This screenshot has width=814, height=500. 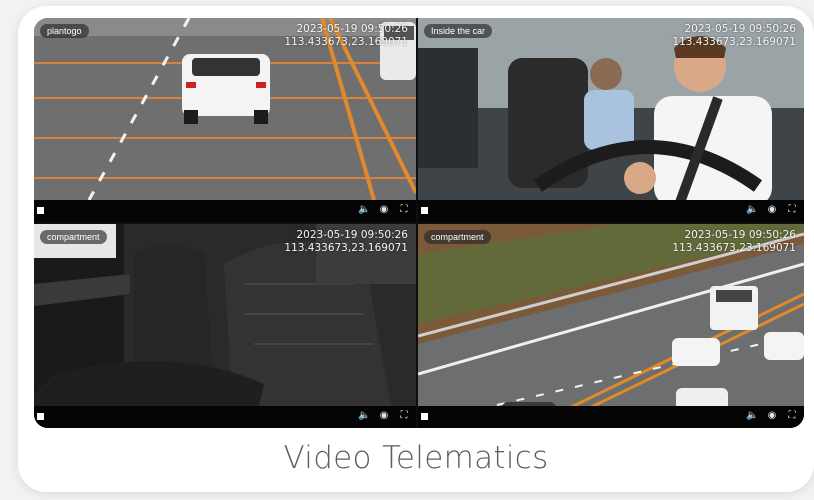 What do you see at coordinates (458, 31) in the screenshot?
I see `camera-label: Inside the car` at bounding box center [458, 31].